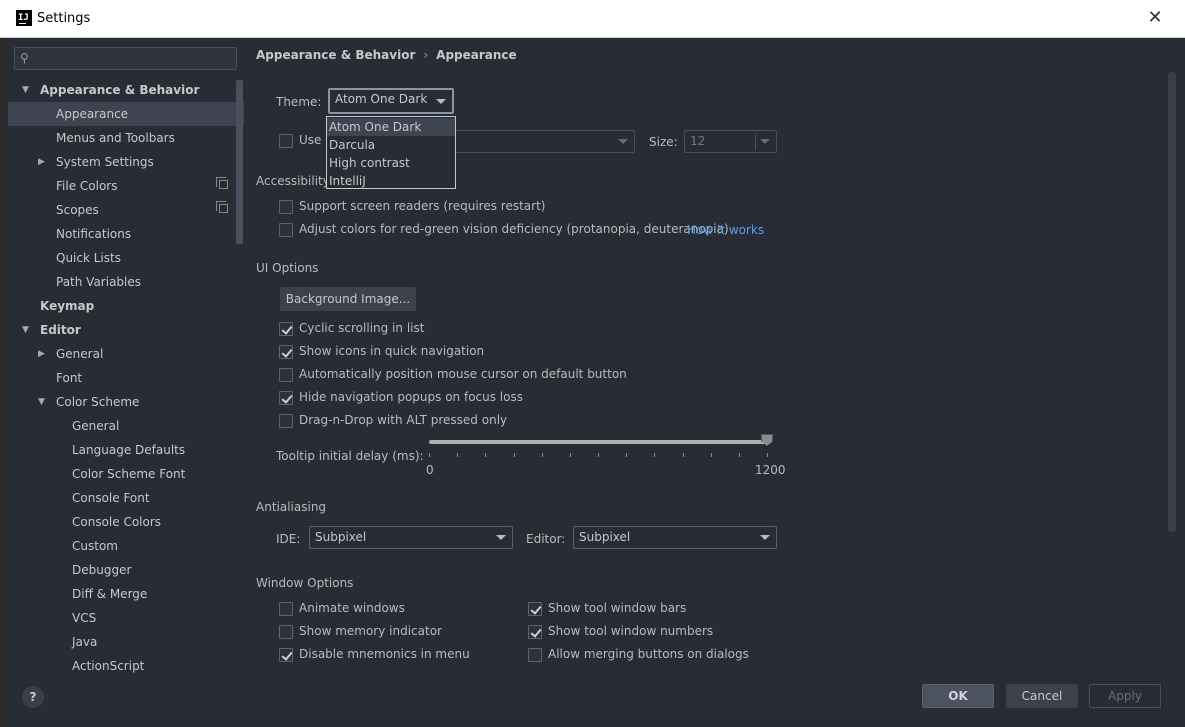 The image size is (1185, 727). I want to click on checkbox-label: Show tool window numbers, so click(631, 631).